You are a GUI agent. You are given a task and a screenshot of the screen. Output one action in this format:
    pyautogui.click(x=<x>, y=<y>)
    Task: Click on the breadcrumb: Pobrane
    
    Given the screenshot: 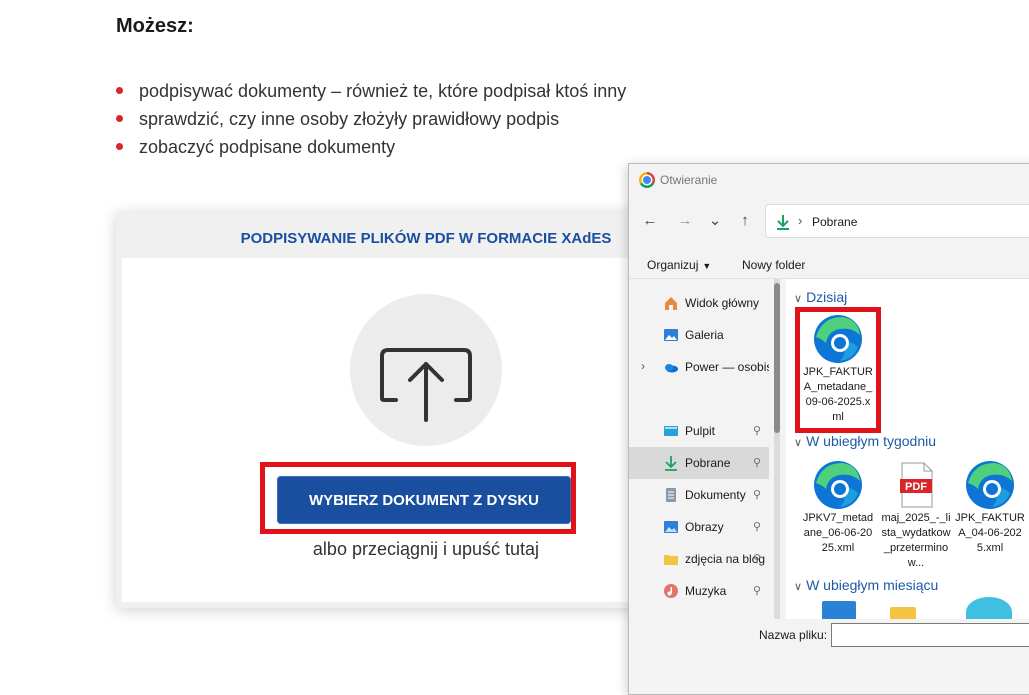 What is the action you would take?
    pyautogui.click(x=834, y=222)
    